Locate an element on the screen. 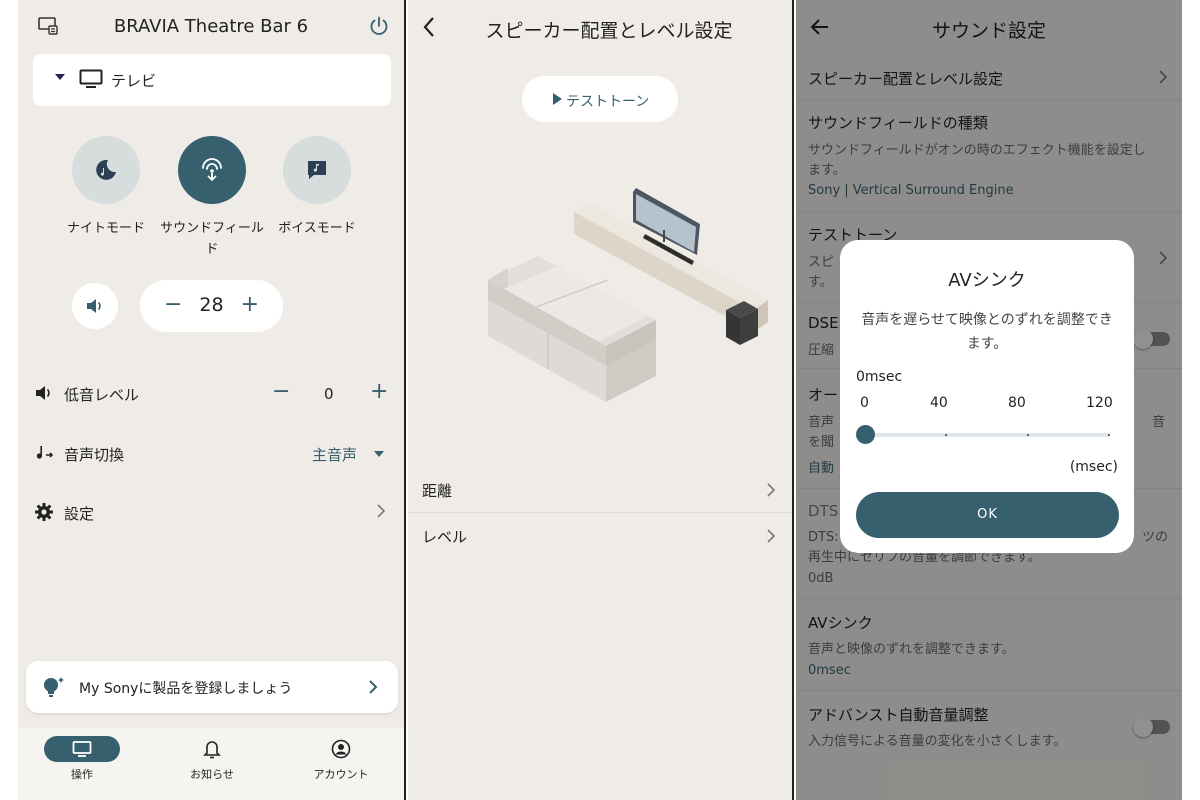 This screenshot has width=1200, height=800. tick-label: 80 is located at coordinates (1017, 403).